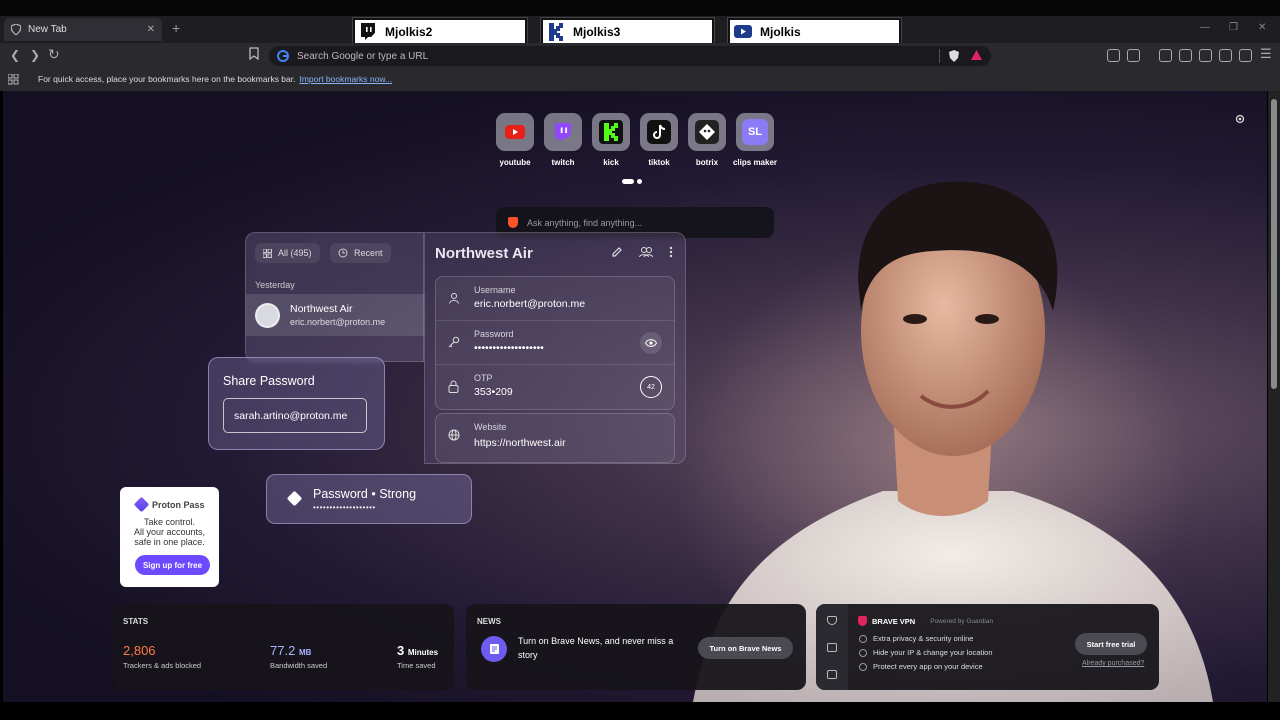 This screenshot has height=720, width=1280. Describe the element at coordinates (1111, 644) in the screenshot. I see `start-trial-button: Start free trial` at that location.